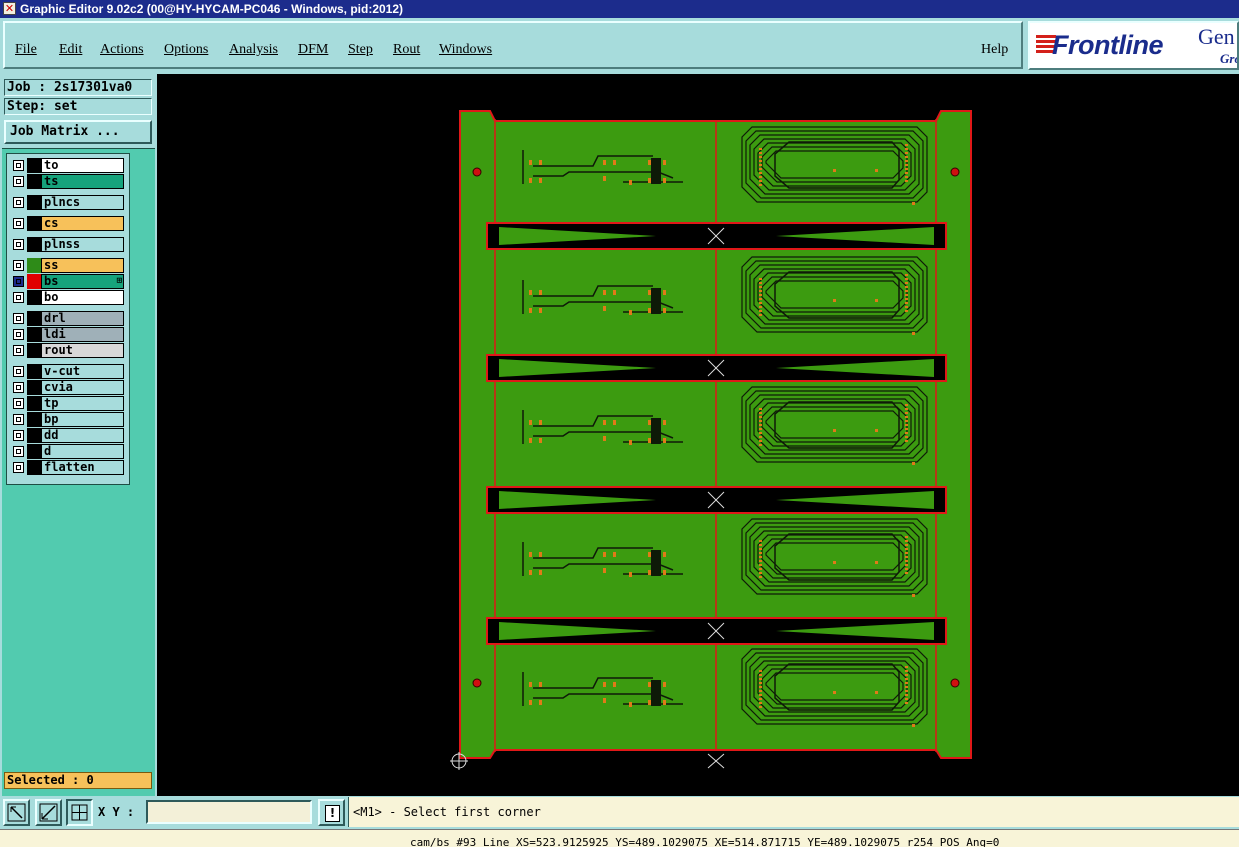 The image size is (1239, 847). I want to click on layer-name: tp, so click(82, 403).